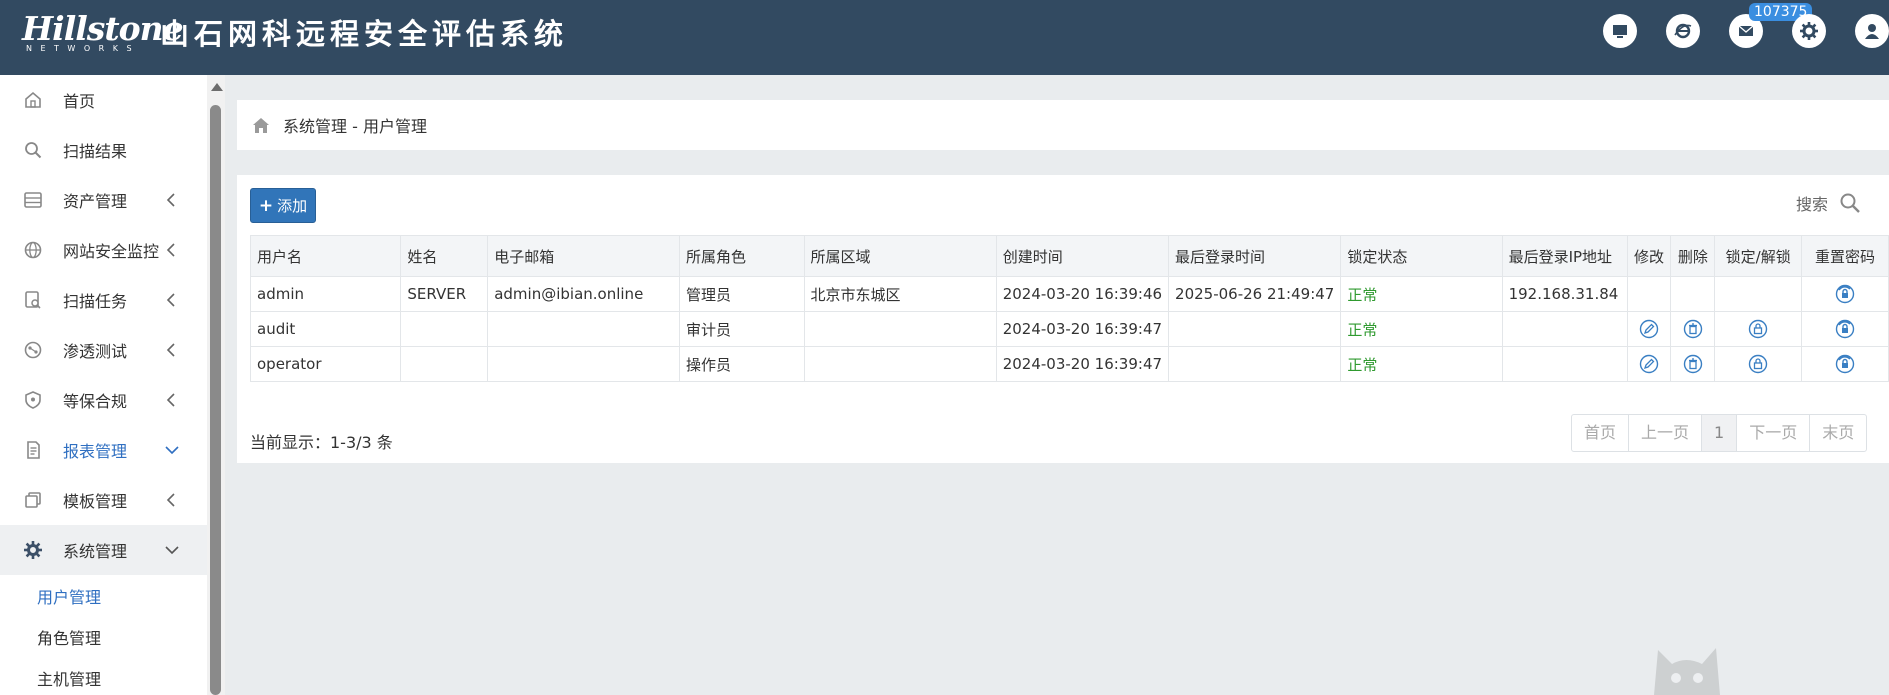  I want to click on sidebar-item-scan-tasks: 扫描任务, so click(103, 300).